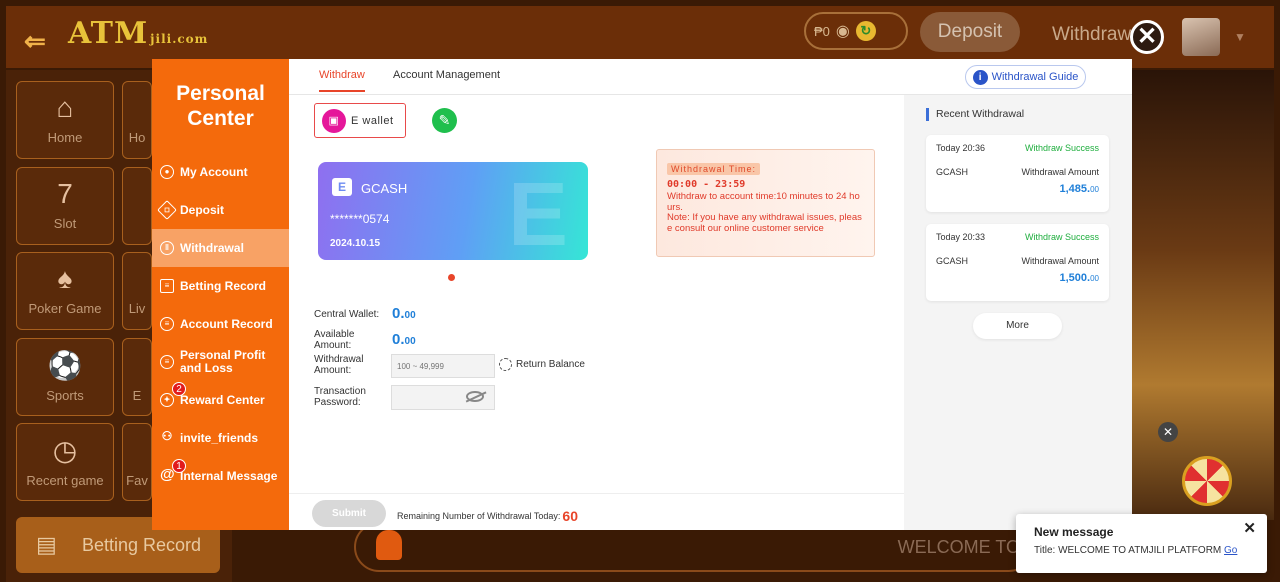 The height and width of the screenshot is (582, 1280). Describe the element at coordinates (487, 516) in the screenshot. I see `remaining-withdrawals: Remaining Number of Withdrawal Today: 60` at that location.